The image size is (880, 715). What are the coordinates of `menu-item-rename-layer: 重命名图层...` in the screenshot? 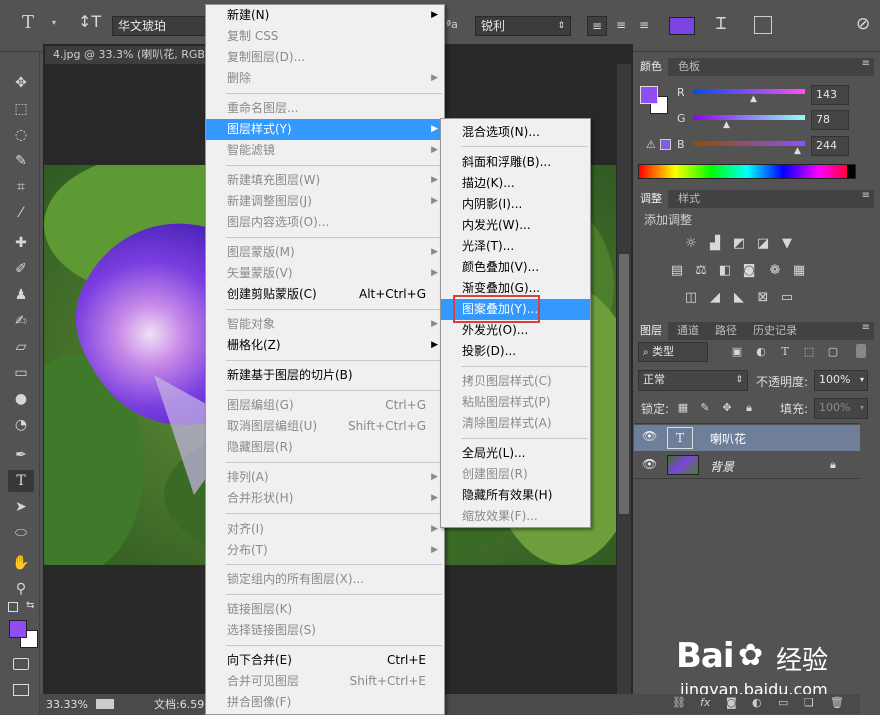 It's located at (325, 108).